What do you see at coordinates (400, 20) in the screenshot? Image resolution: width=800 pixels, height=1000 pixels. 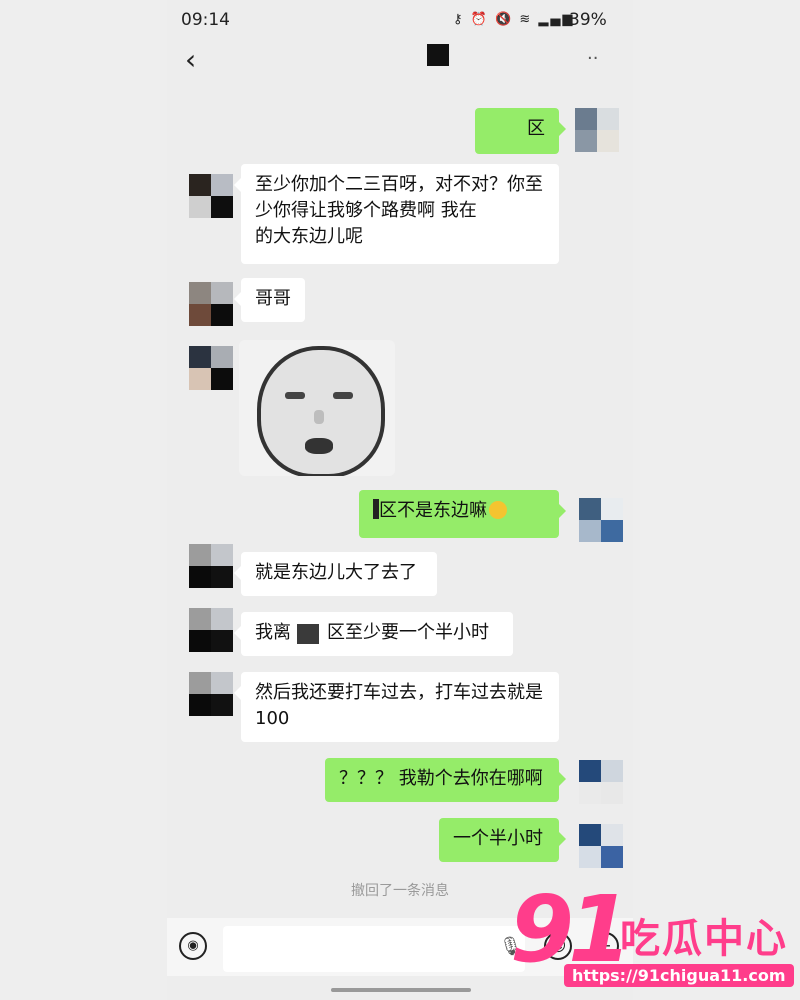 I see `status-bar: 09:14 ⚷ ⏰ 🔇 ≋ ▂▄▆ 39%` at bounding box center [400, 20].